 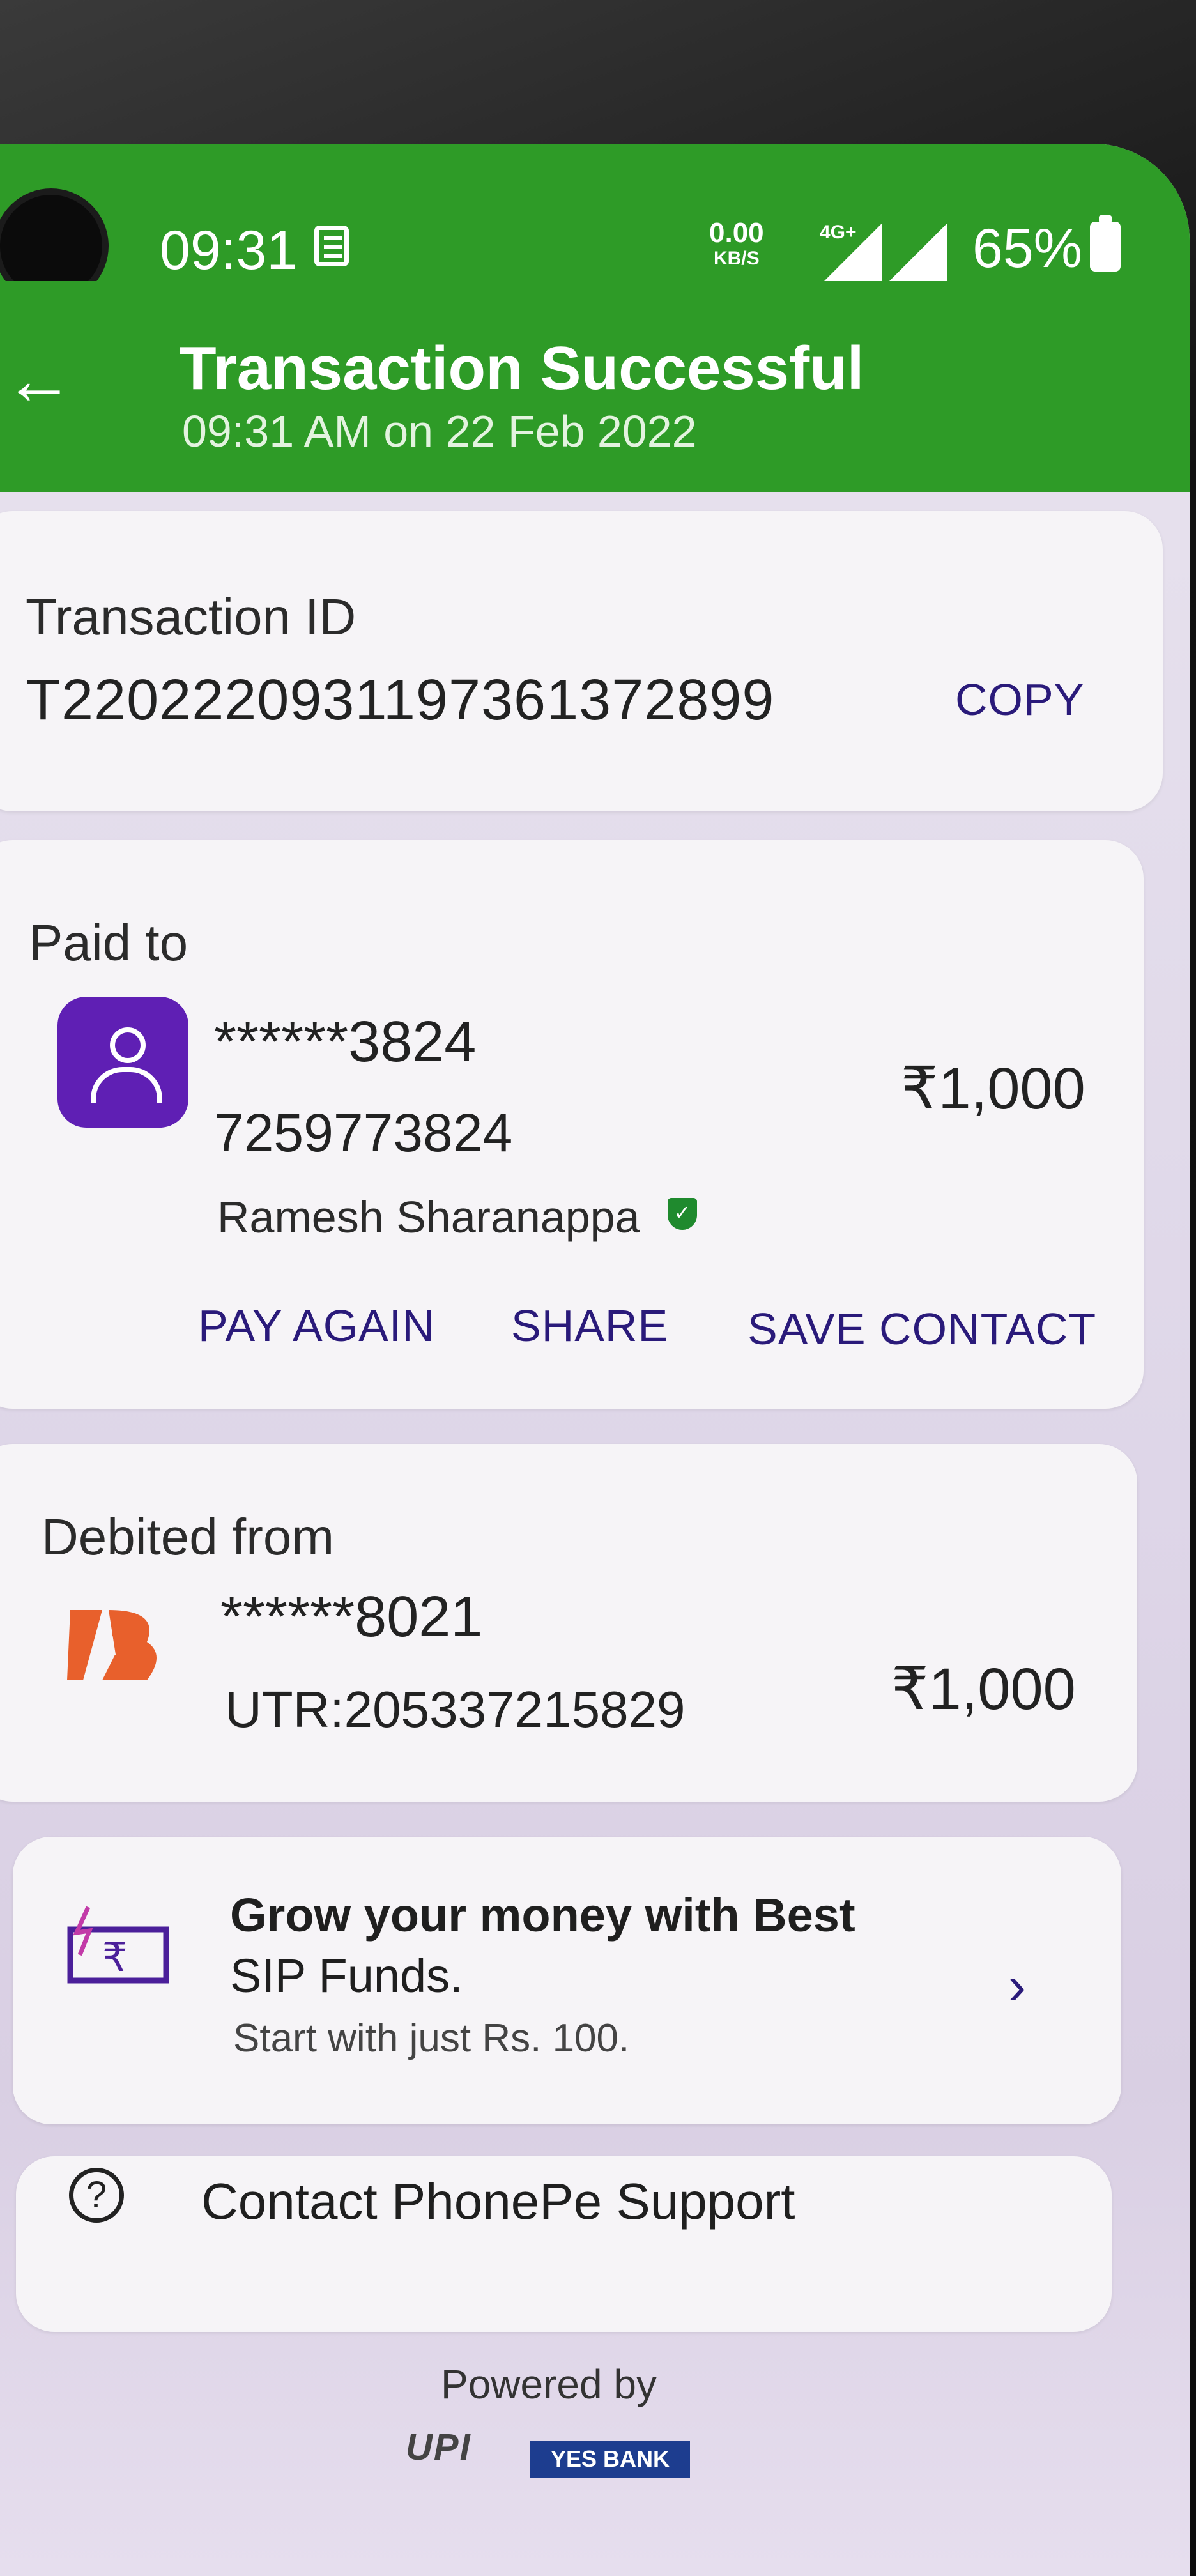 I want to click on payee-phone: 7259773824, so click(x=363, y=1133).